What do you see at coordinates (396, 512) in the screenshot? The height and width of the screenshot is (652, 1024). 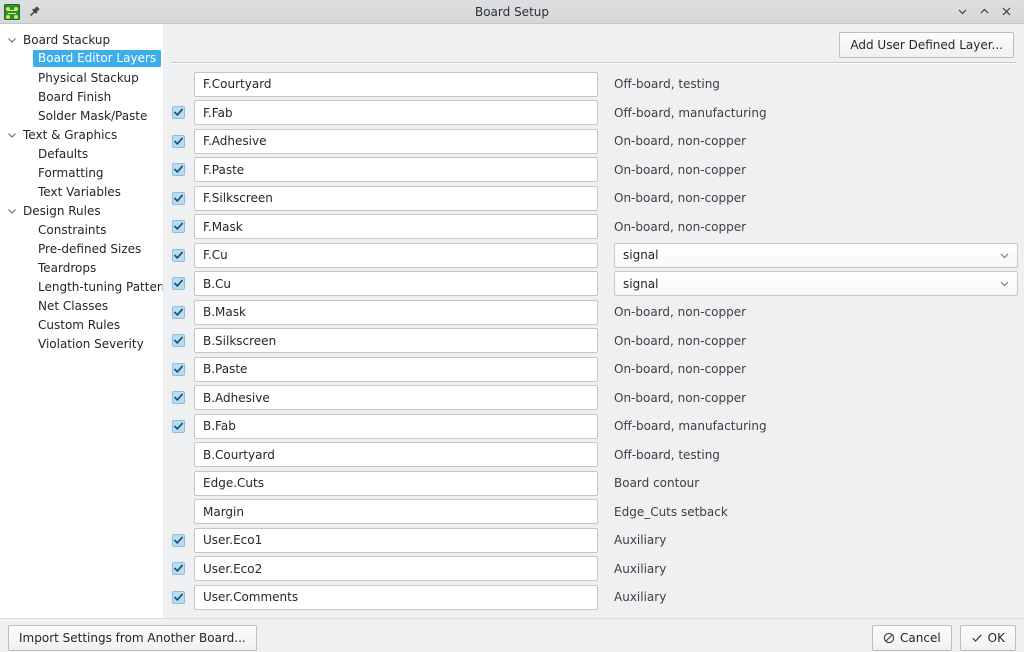 I see `layer-name-input: Margin` at bounding box center [396, 512].